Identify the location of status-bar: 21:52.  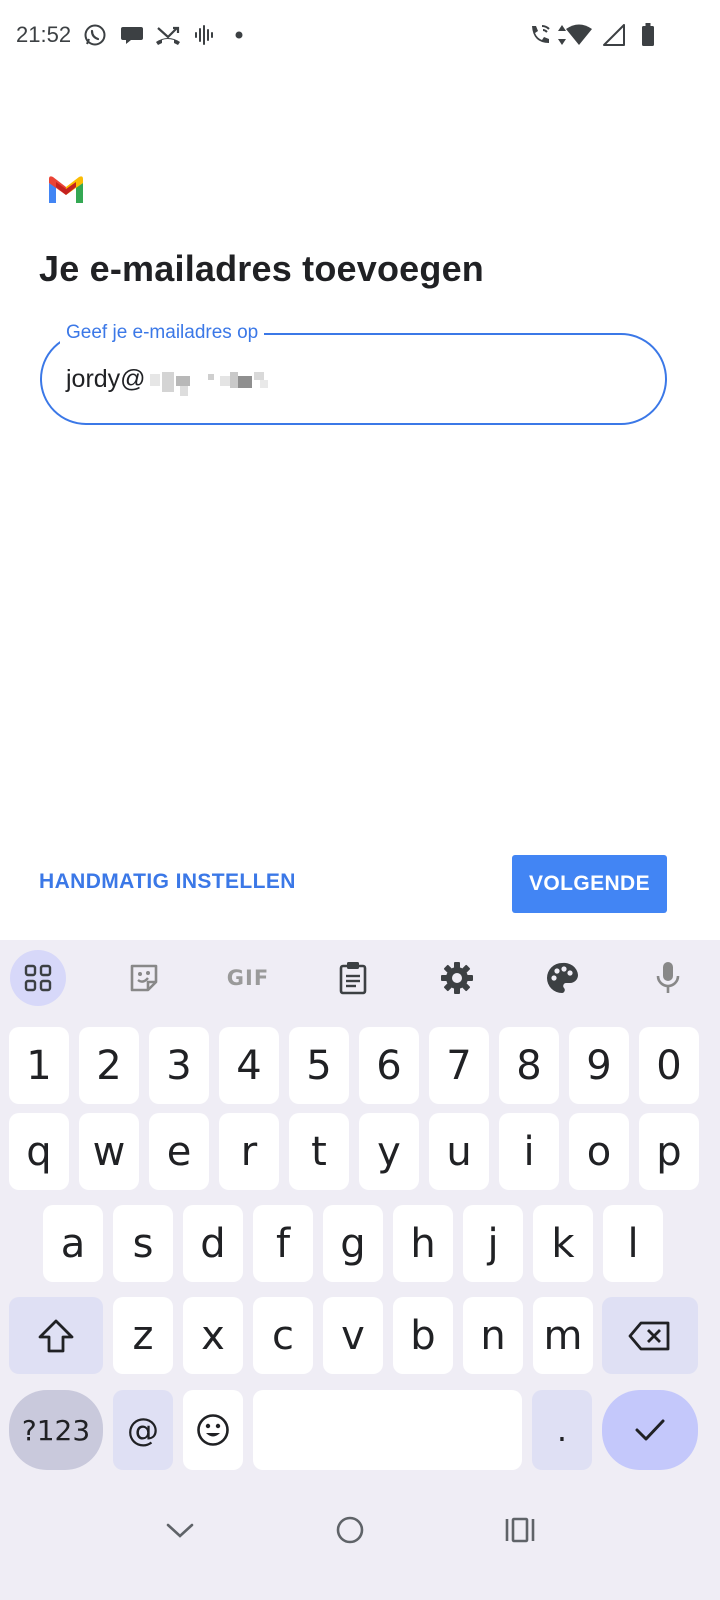
(360, 36).